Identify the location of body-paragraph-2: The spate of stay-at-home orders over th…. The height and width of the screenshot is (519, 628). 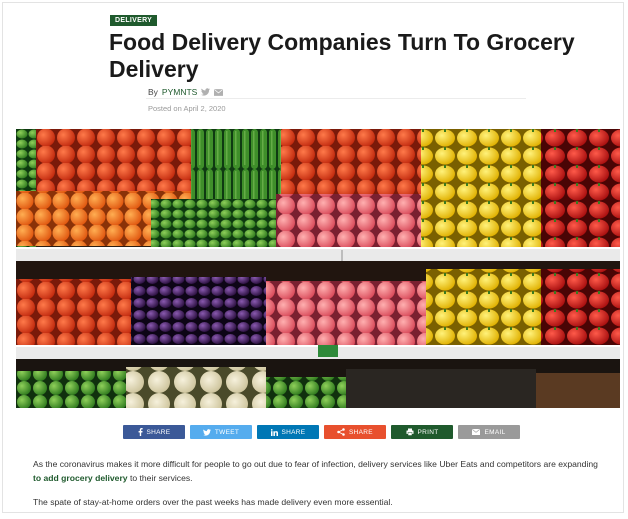
(213, 502).